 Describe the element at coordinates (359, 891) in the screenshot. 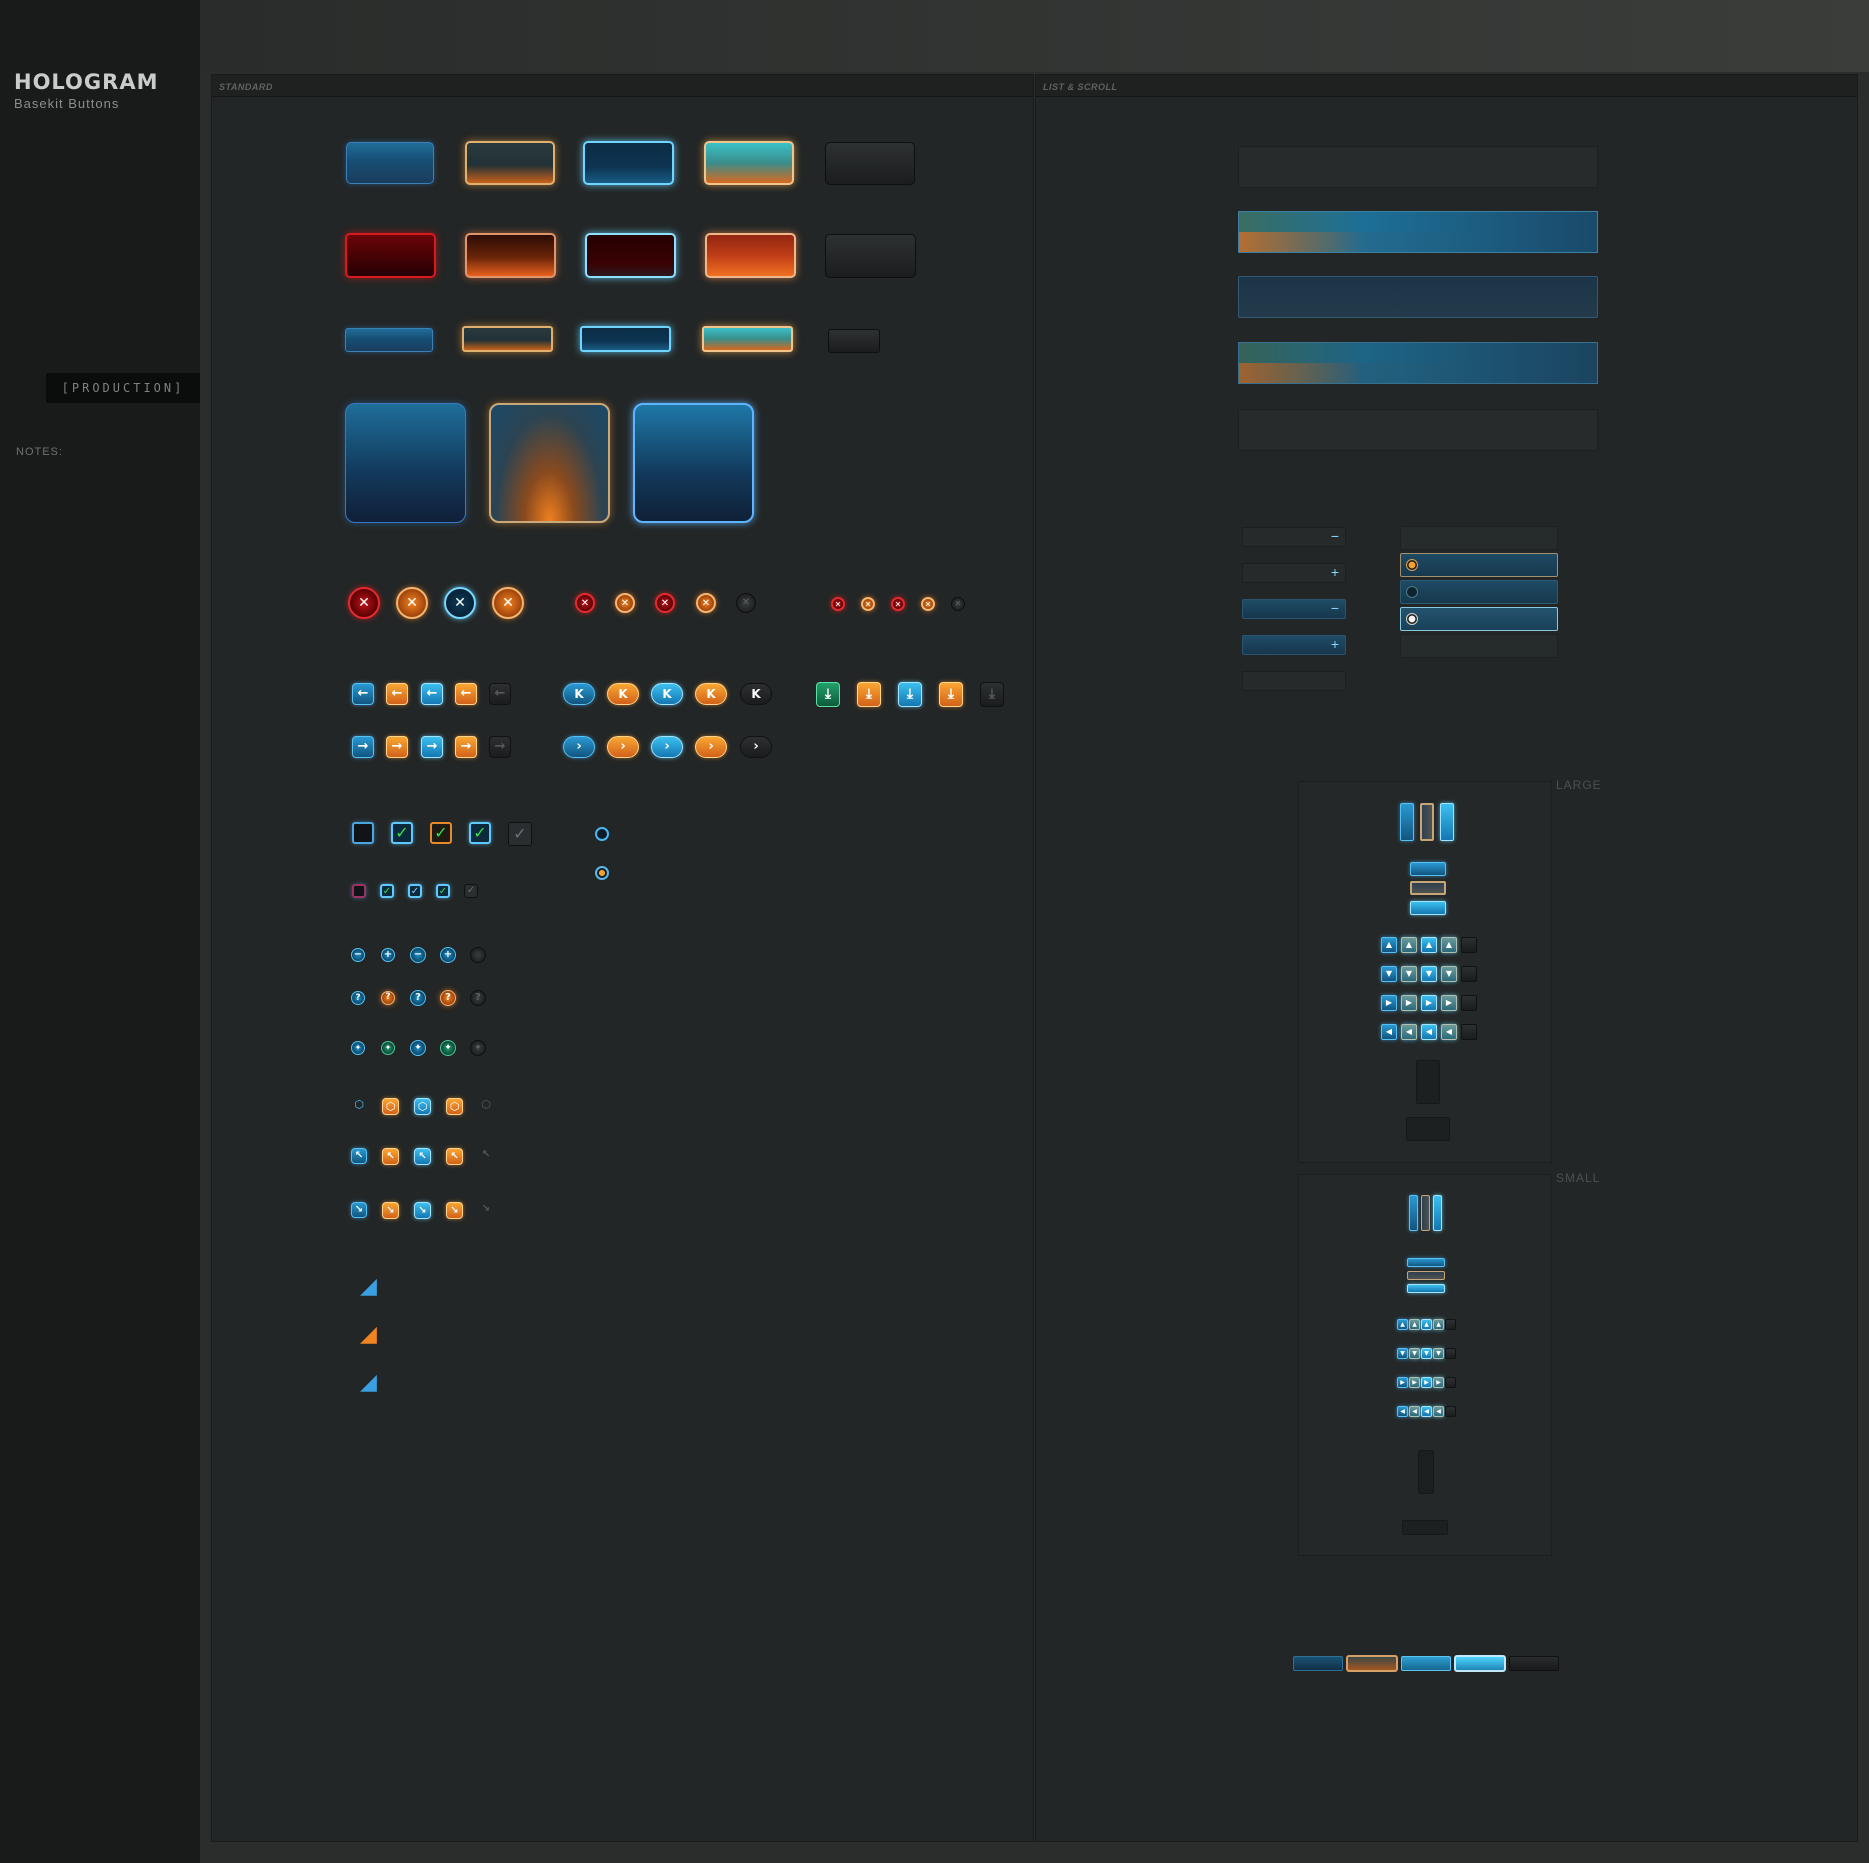

I see `checkbox-small-unchecked` at that location.